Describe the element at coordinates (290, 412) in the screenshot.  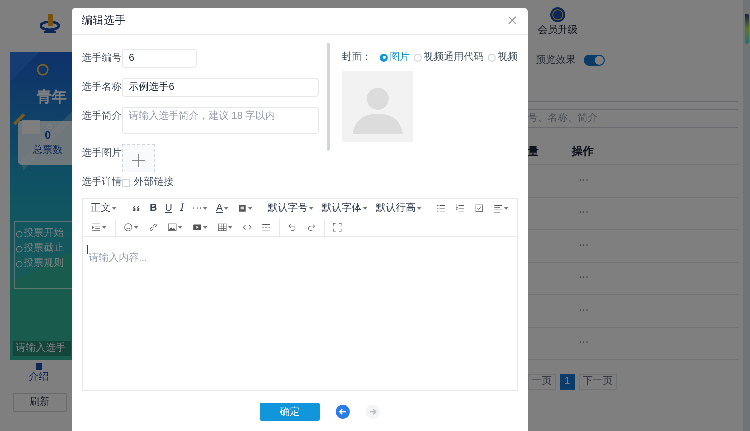
I see `confirm-button: 确定` at that location.